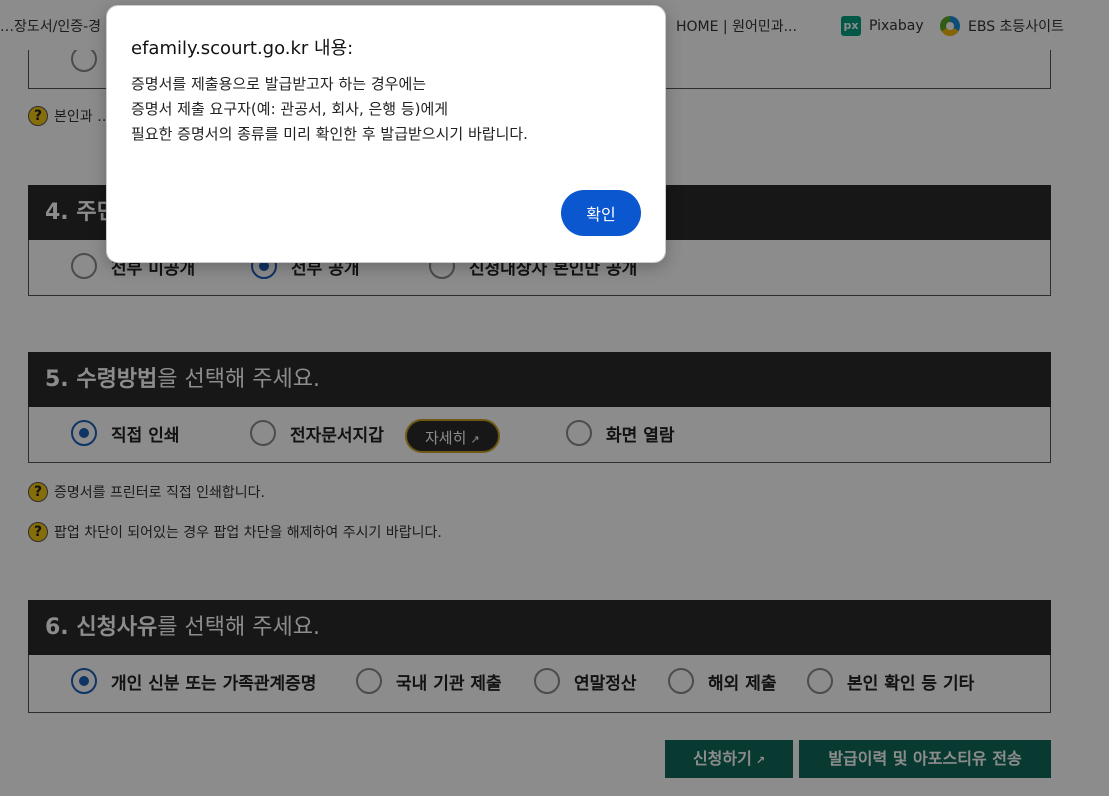 The width and height of the screenshot is (1109, 796). Describe the element at coordinates (242, 48) in the screenshot. I see `dialog-title: efamily.scourt.go.kr 내용:` at that location.